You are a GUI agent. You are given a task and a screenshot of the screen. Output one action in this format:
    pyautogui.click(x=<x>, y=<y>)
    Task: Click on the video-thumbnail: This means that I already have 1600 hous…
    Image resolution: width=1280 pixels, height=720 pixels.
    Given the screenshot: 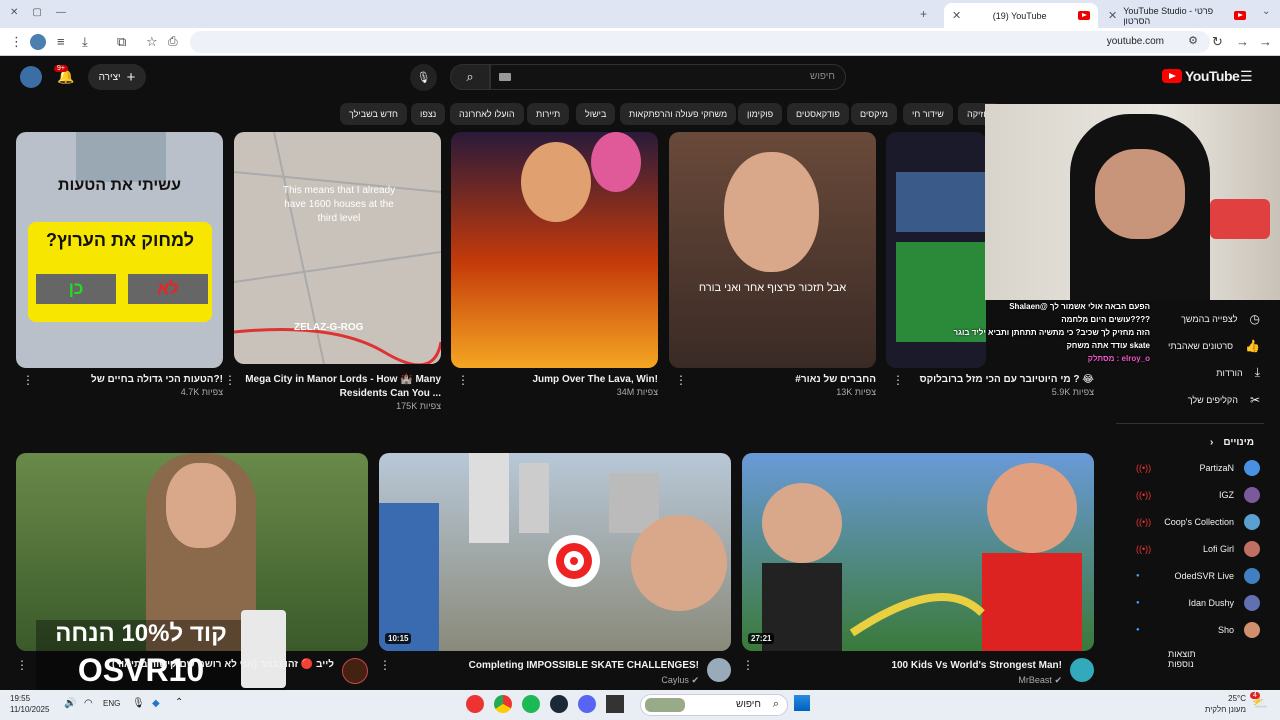 What is the action you would take?
    pyautogui.click(x=337, y=248)
    